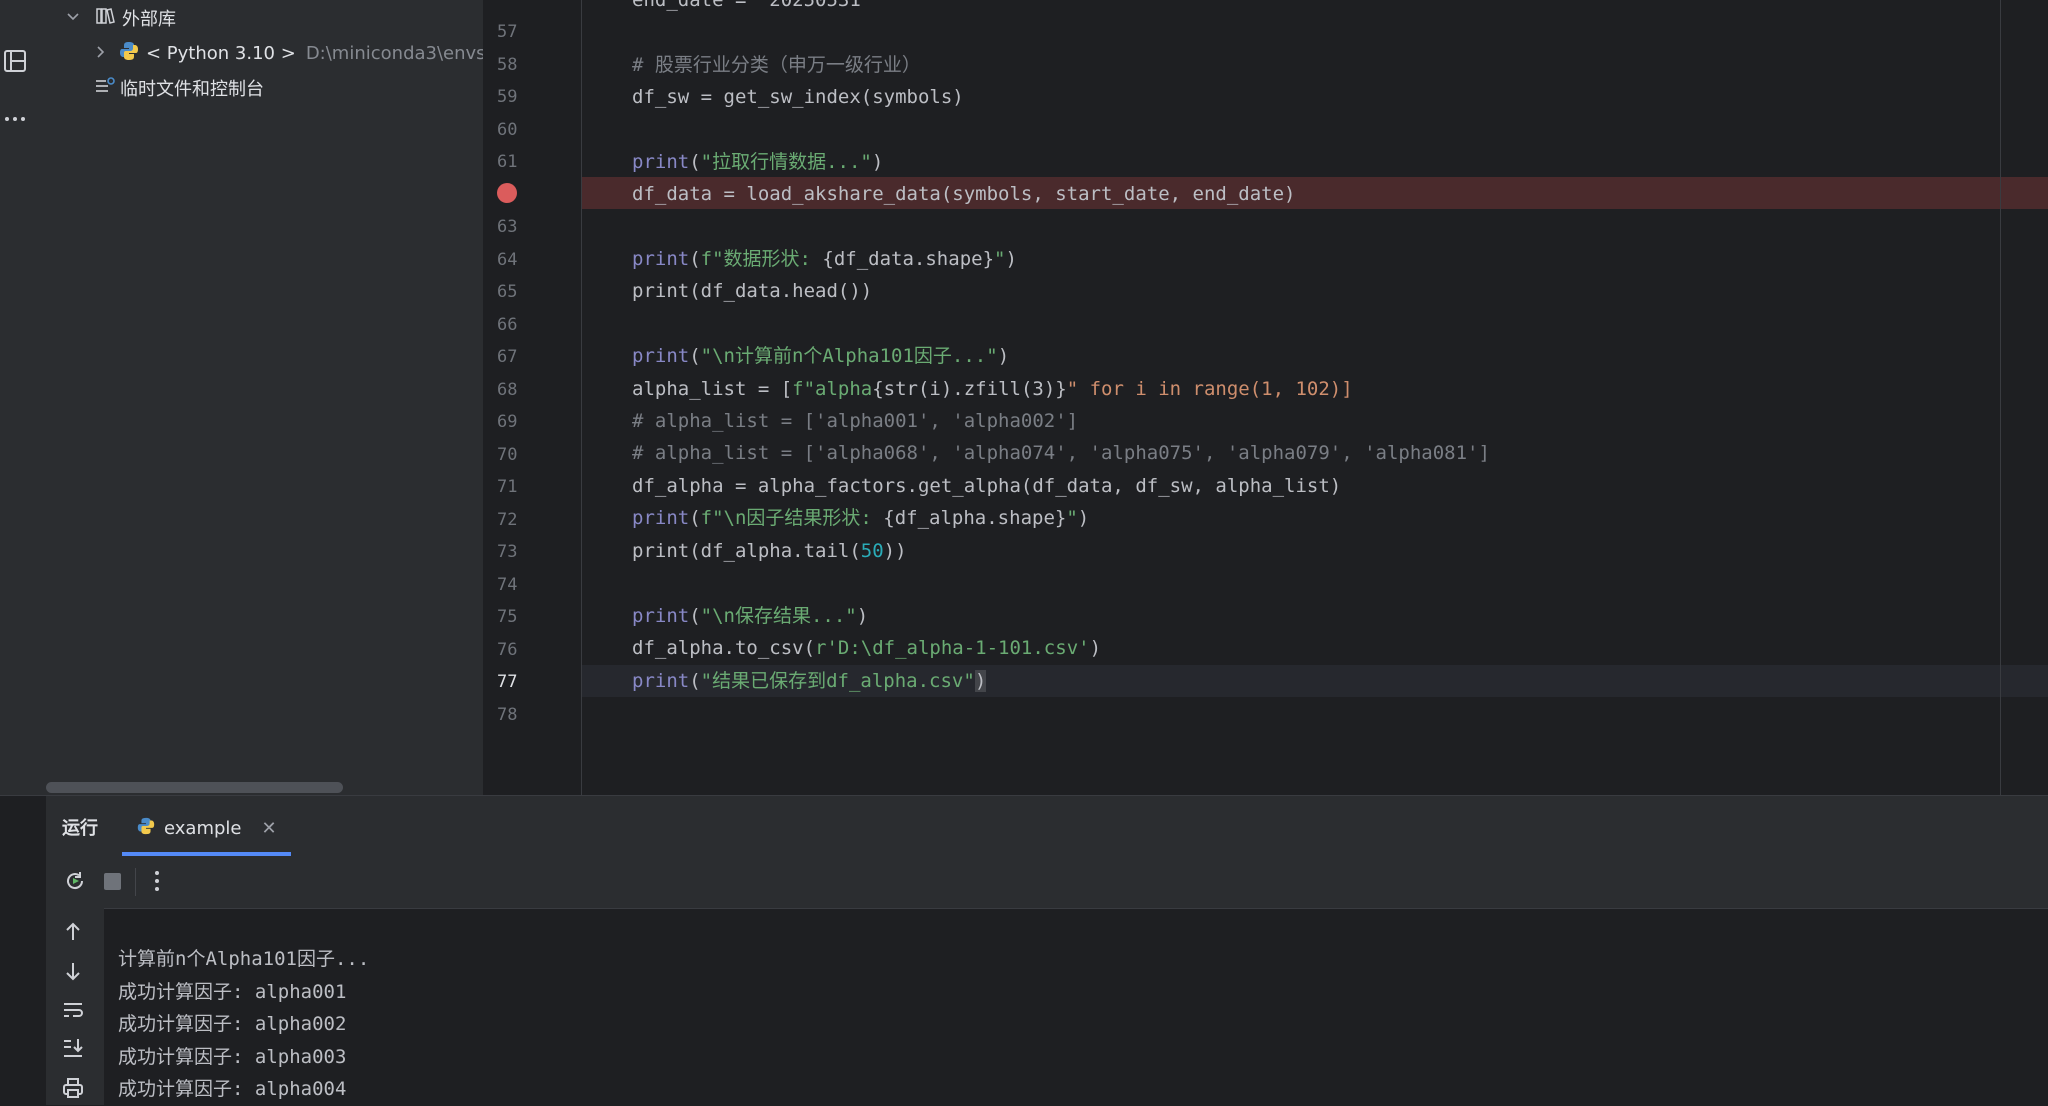 The width and height of the screenshot is (2048, 1106). I want to click on chevron-down-icon, so click(77, 18).